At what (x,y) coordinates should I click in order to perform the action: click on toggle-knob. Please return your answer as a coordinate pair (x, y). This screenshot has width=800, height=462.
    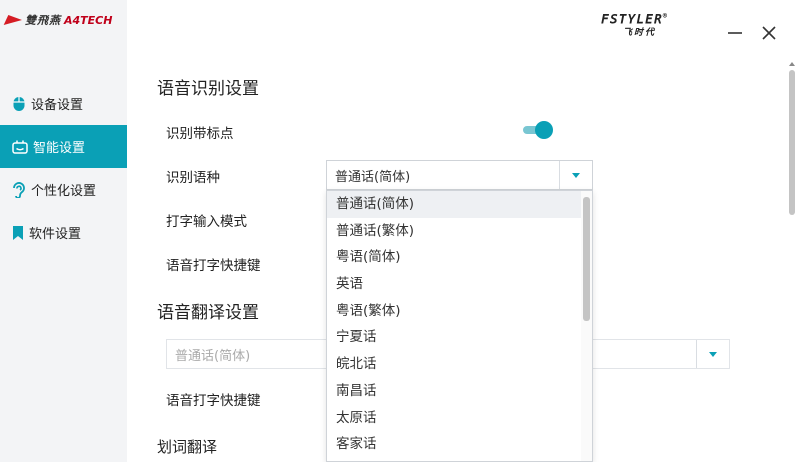
    Looking at the image, I should click on (544, 130).